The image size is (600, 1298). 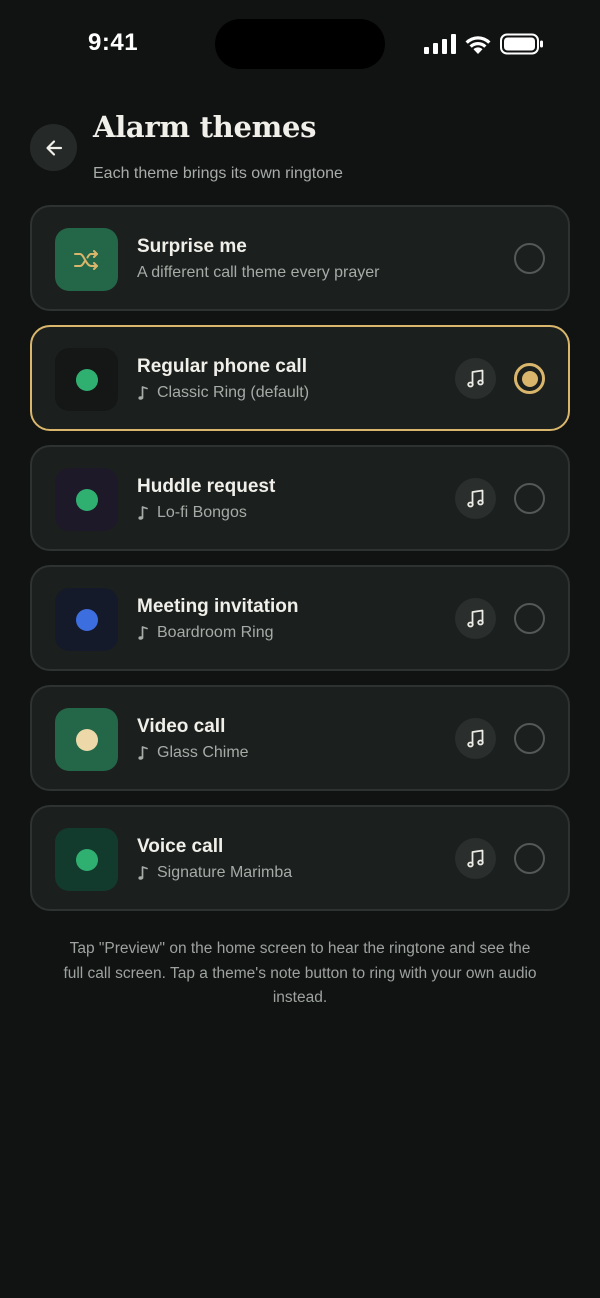 What do you see at coordinates (300, 738) in the screenshot?
I see `theme-card-video-call: Video call Glass Chime` at bounding box center [300, 738].